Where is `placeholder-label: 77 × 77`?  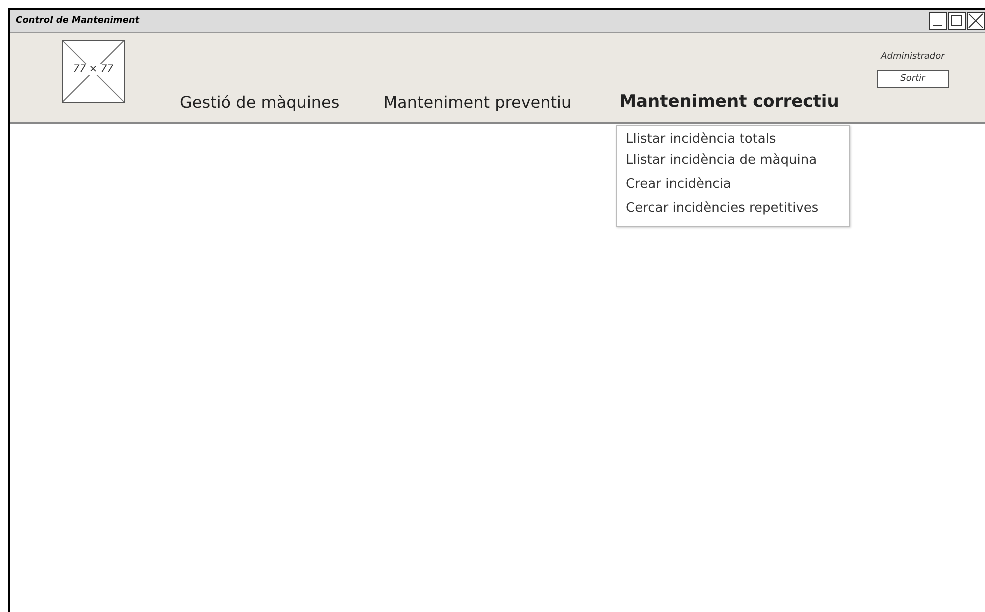
placeholder-label: 77 × 77 is located at coordinates (93, 69).